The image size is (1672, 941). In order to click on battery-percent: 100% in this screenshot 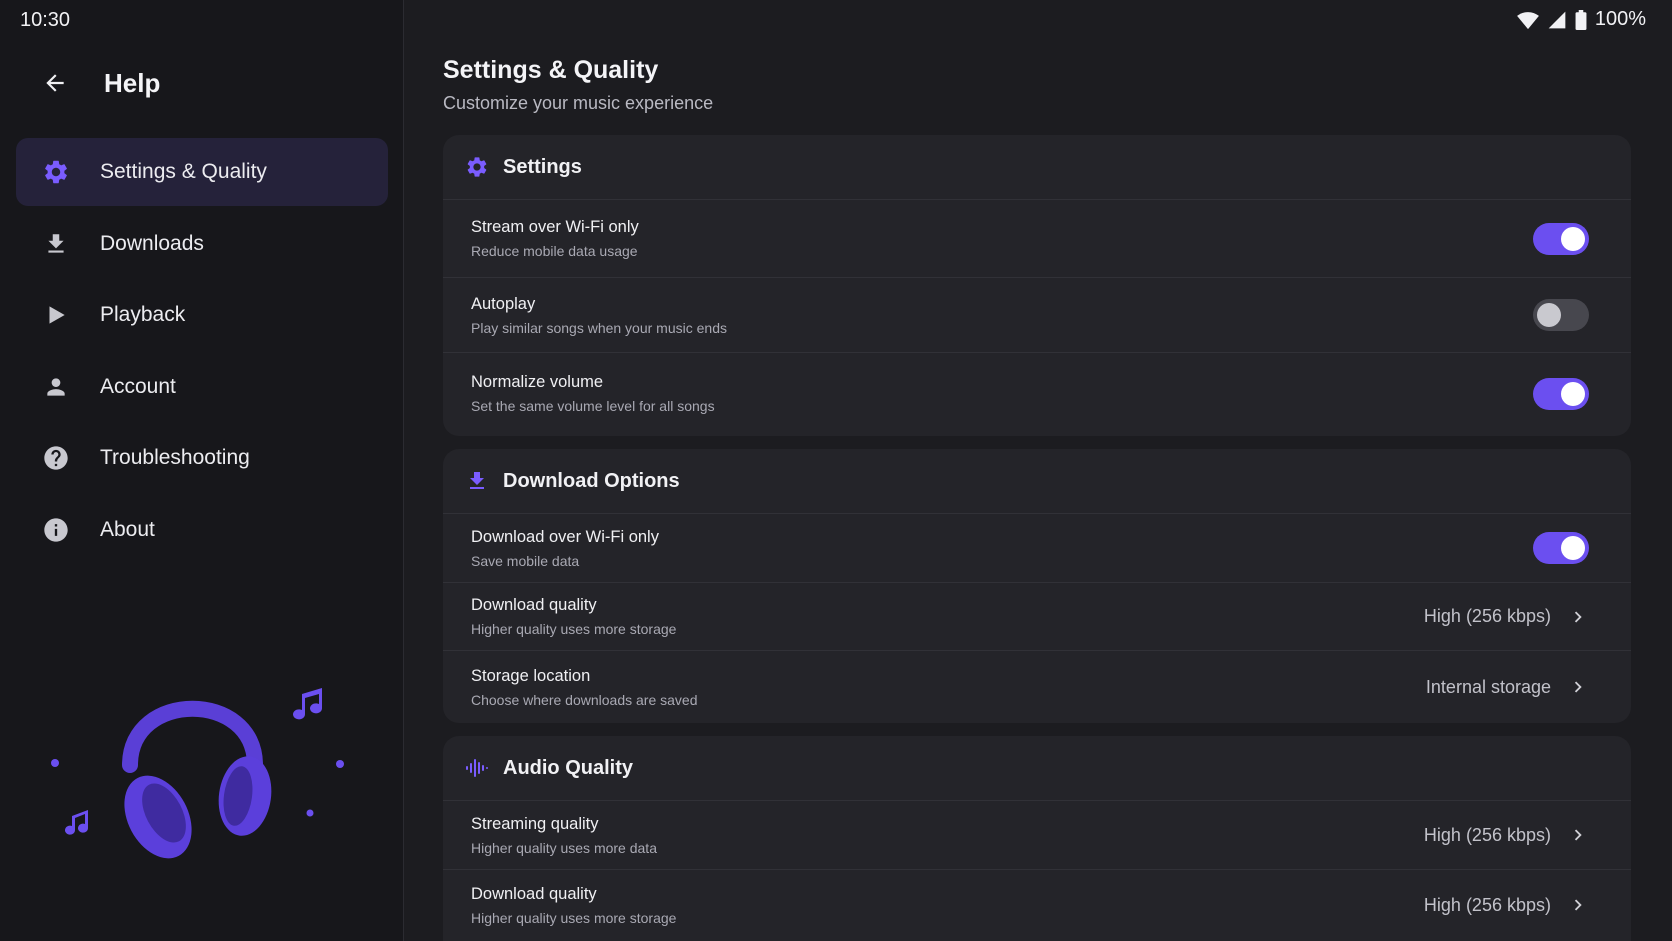, I will do `click(1620, 19)`.